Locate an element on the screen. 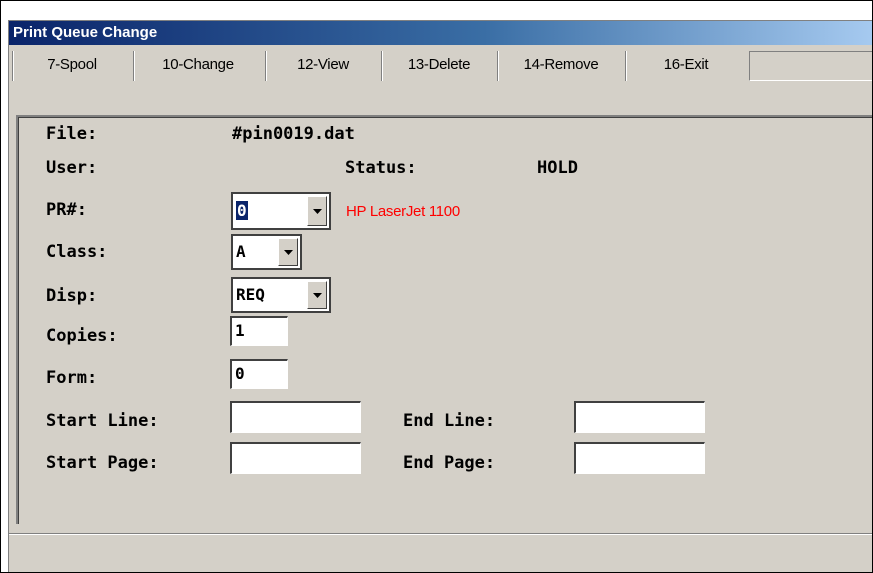  window-title: Print Queue Change is located at coordinates (85, 32).